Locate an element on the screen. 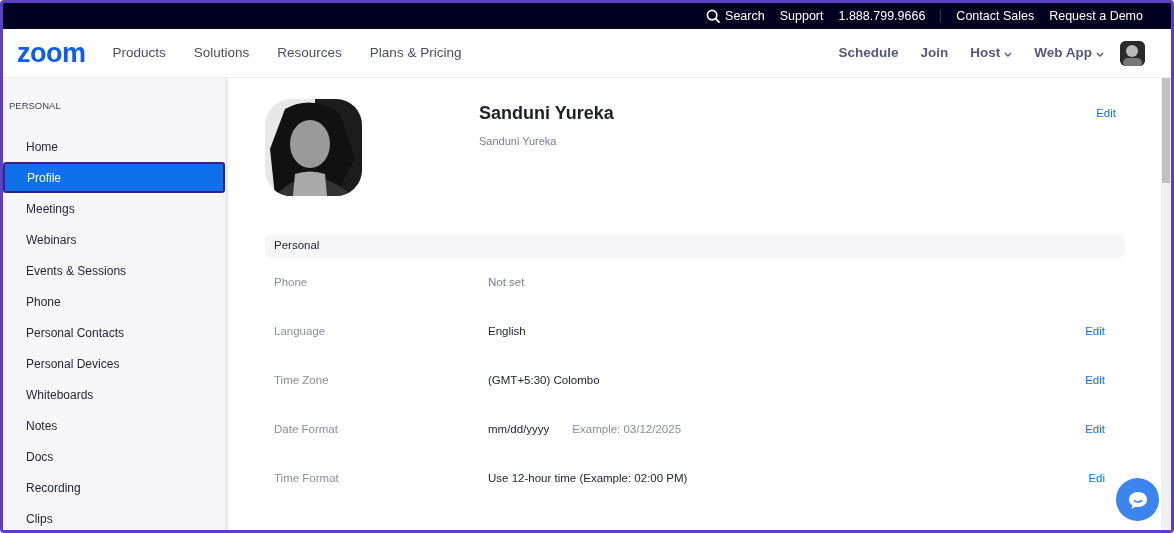  search-link: Search is located at coordinates (735, 16).